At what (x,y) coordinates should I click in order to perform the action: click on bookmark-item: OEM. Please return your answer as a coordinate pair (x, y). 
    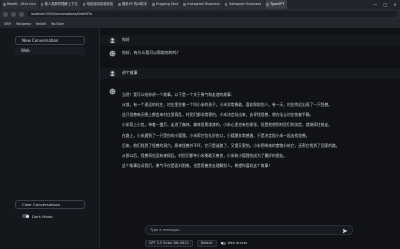
    Looking at the image, I should click on (7, 24).